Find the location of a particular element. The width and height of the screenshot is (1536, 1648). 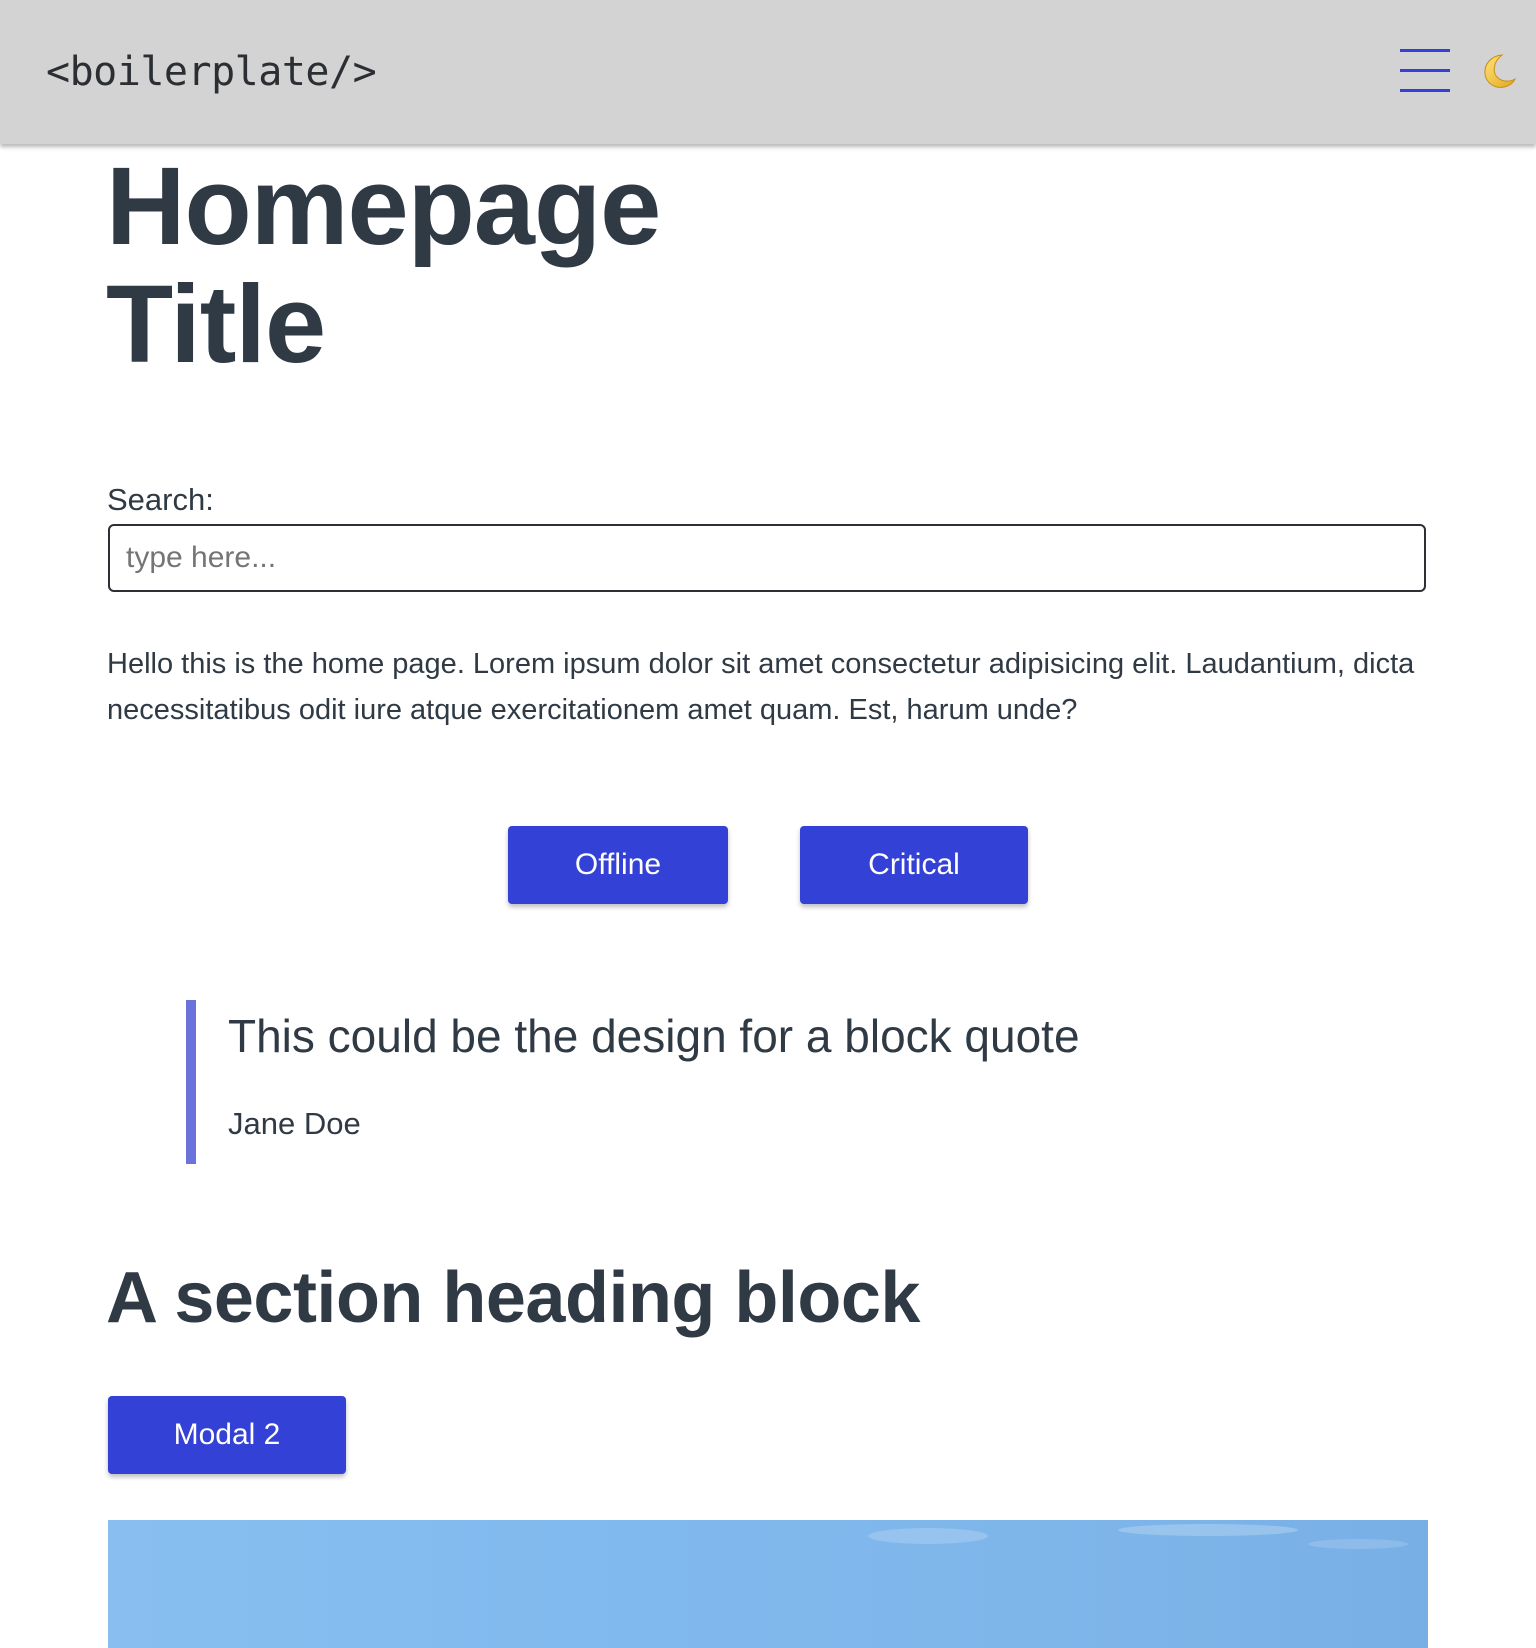

critical-button: Critical is located at coordinates (914, 865).